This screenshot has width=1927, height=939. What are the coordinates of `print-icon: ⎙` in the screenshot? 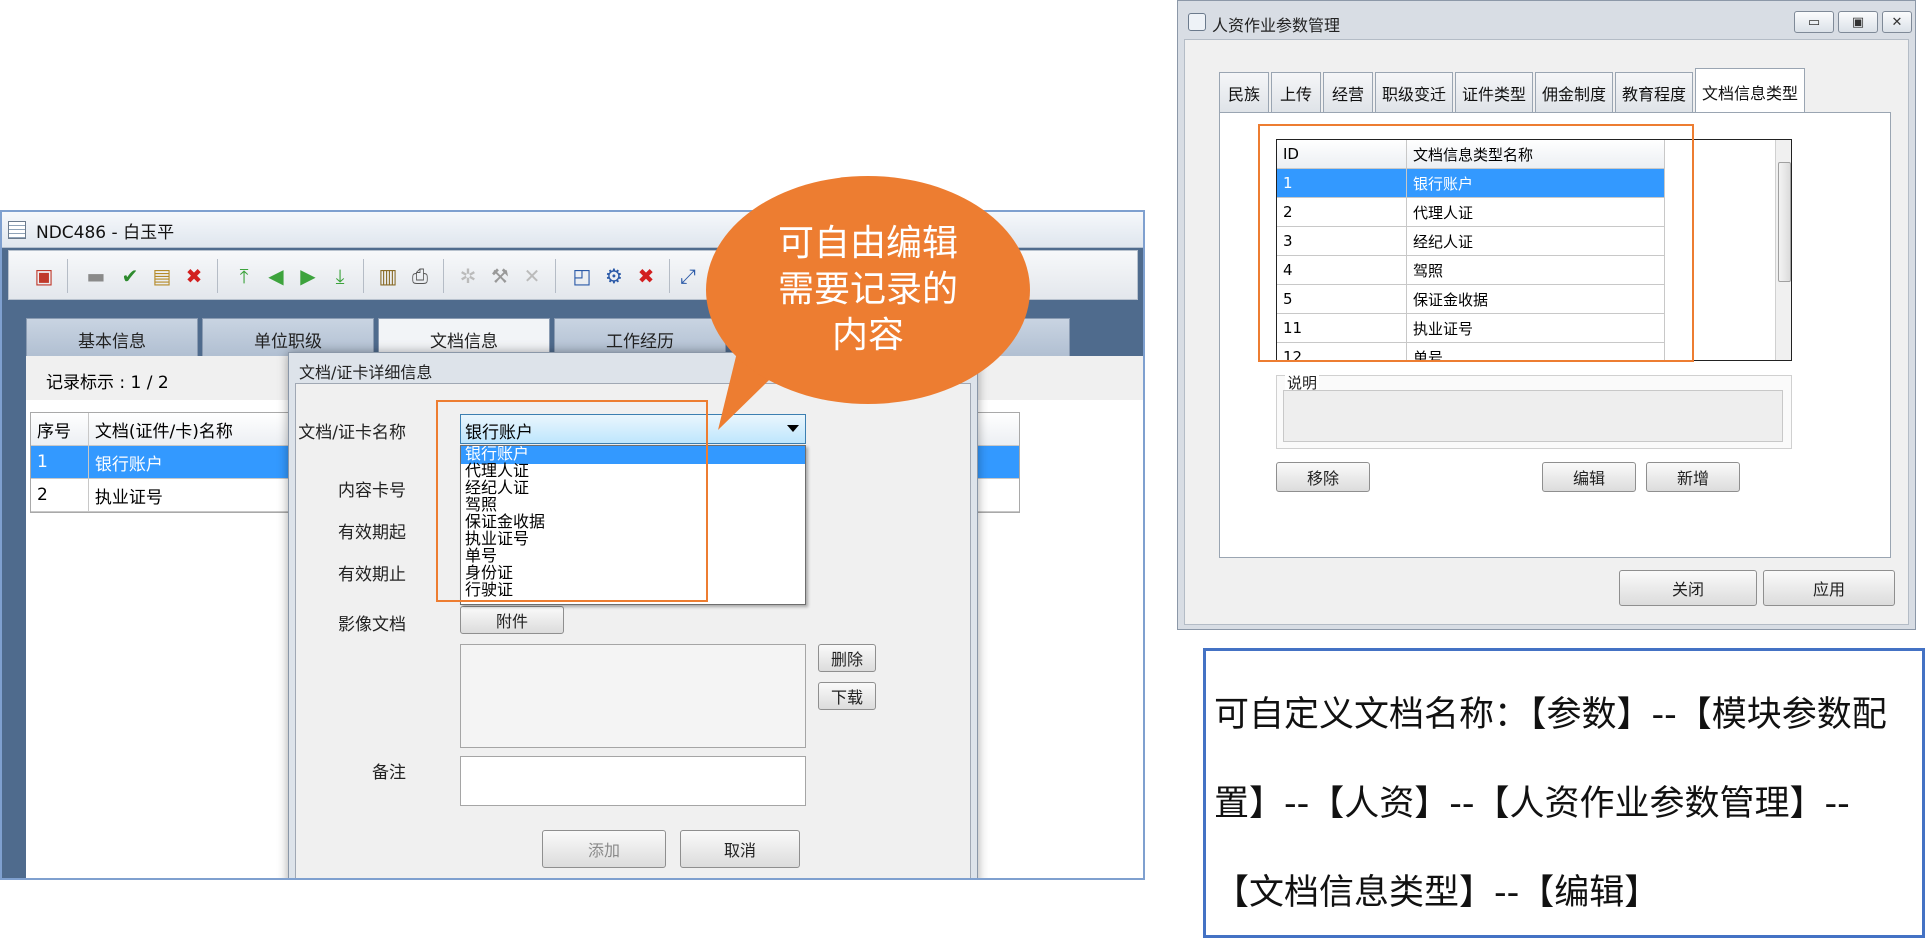 It's located at (420, 276).